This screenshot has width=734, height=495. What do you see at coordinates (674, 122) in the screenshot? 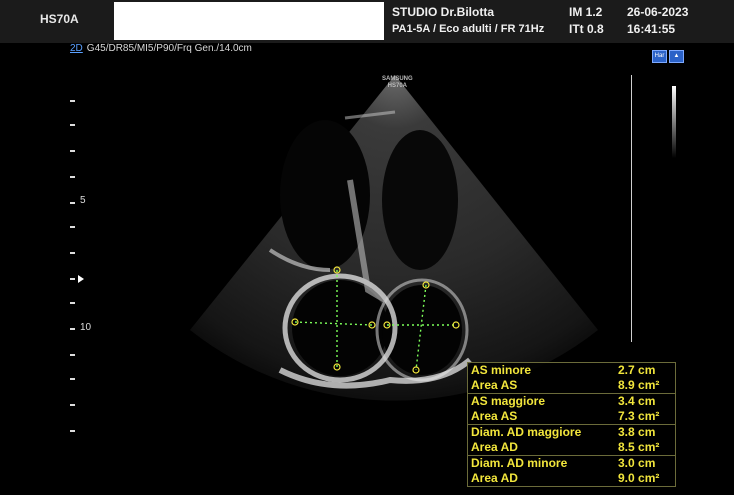
I see `grayscale-bar` at bounding box center [674, 122].